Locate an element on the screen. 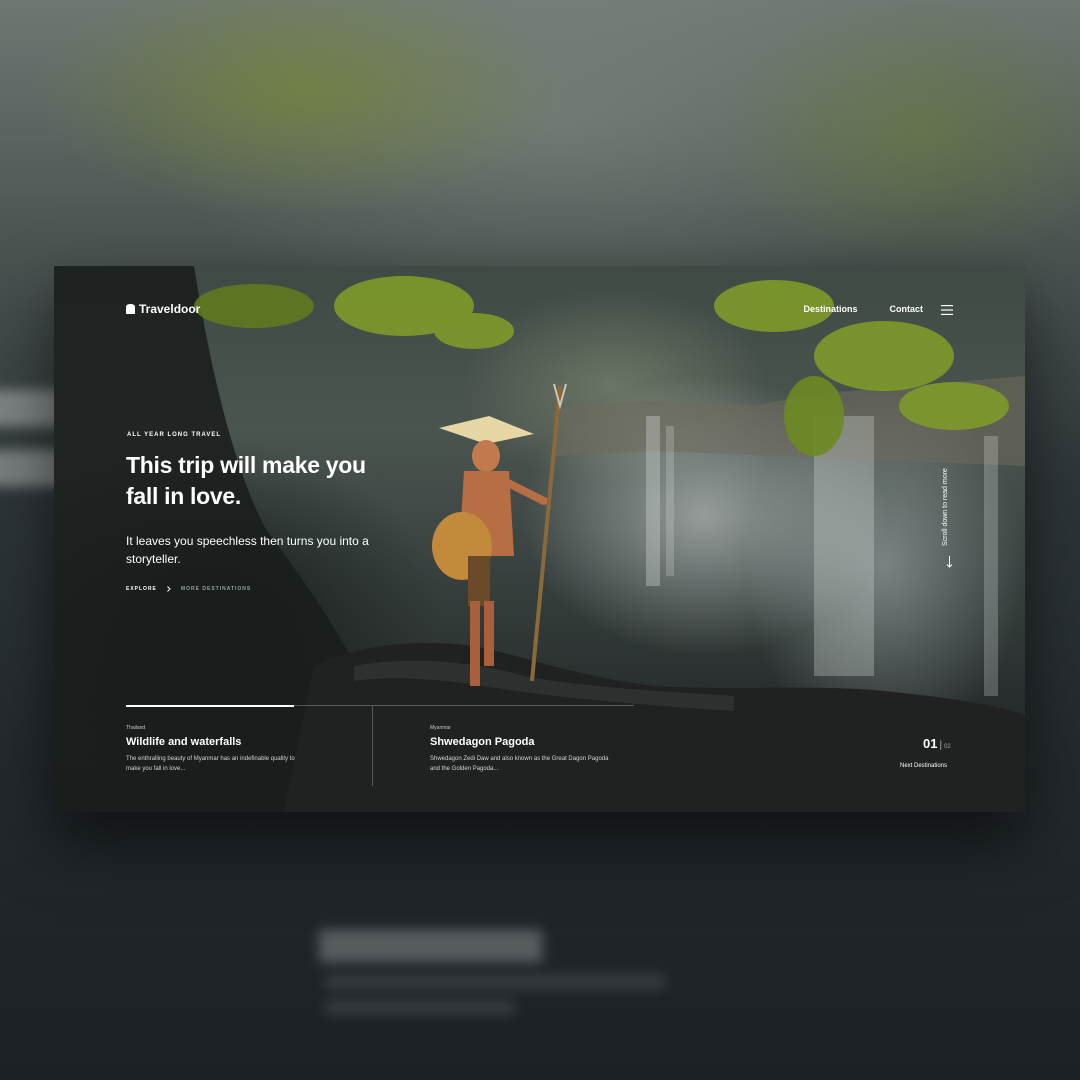 This screenshot has height=1080, width=1080. pager-total: 02 is located at coordinates (947, 747).